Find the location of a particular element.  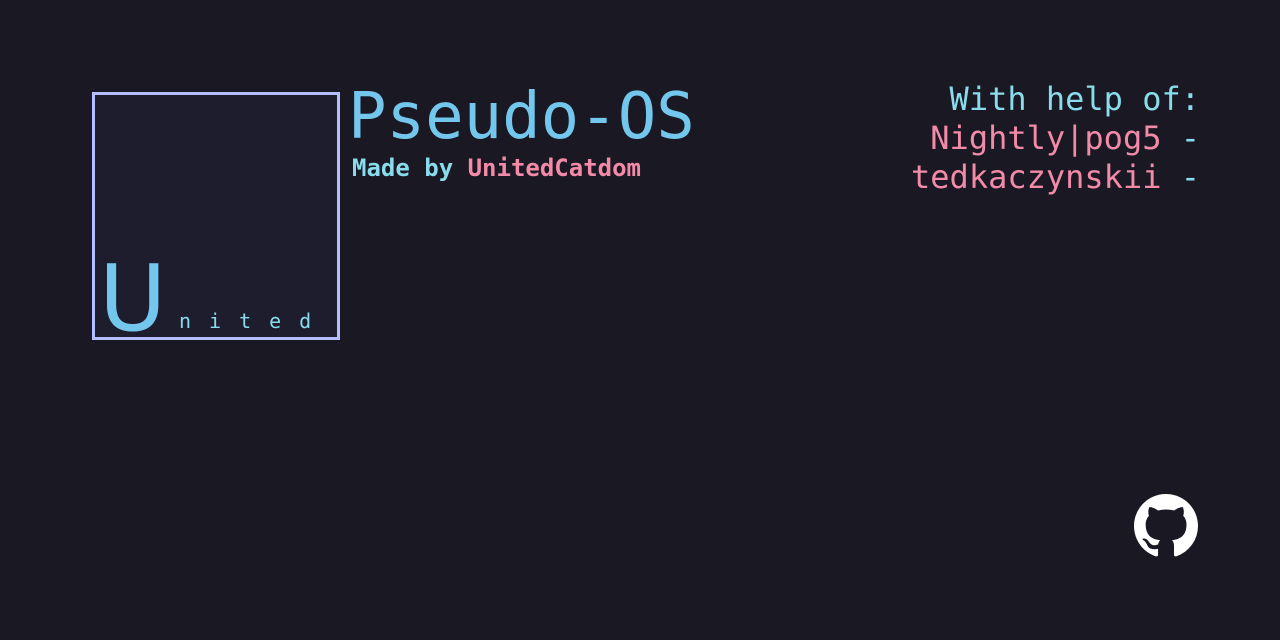

contributor-name: Nightly|pog5 is located at coordinates (1046, 138).